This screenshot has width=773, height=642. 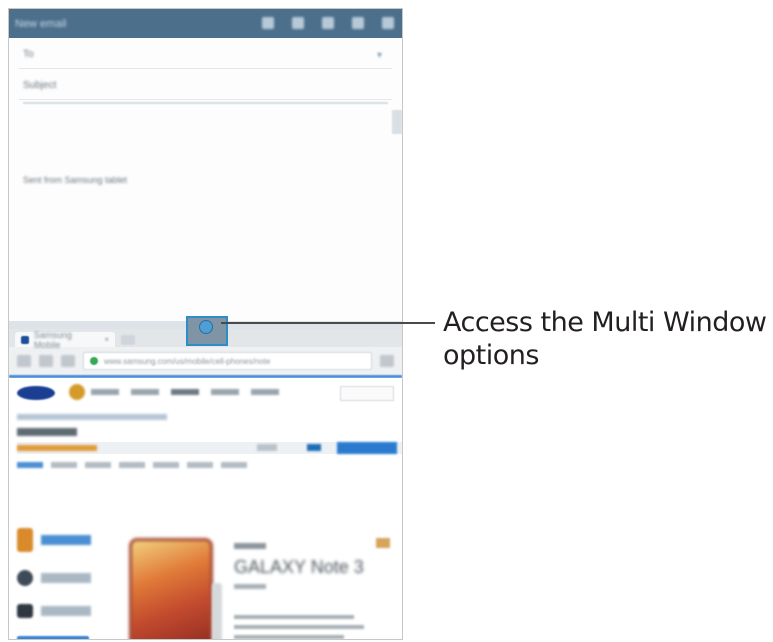 I want to click on product-subtitle, so click(x=250, y=586).